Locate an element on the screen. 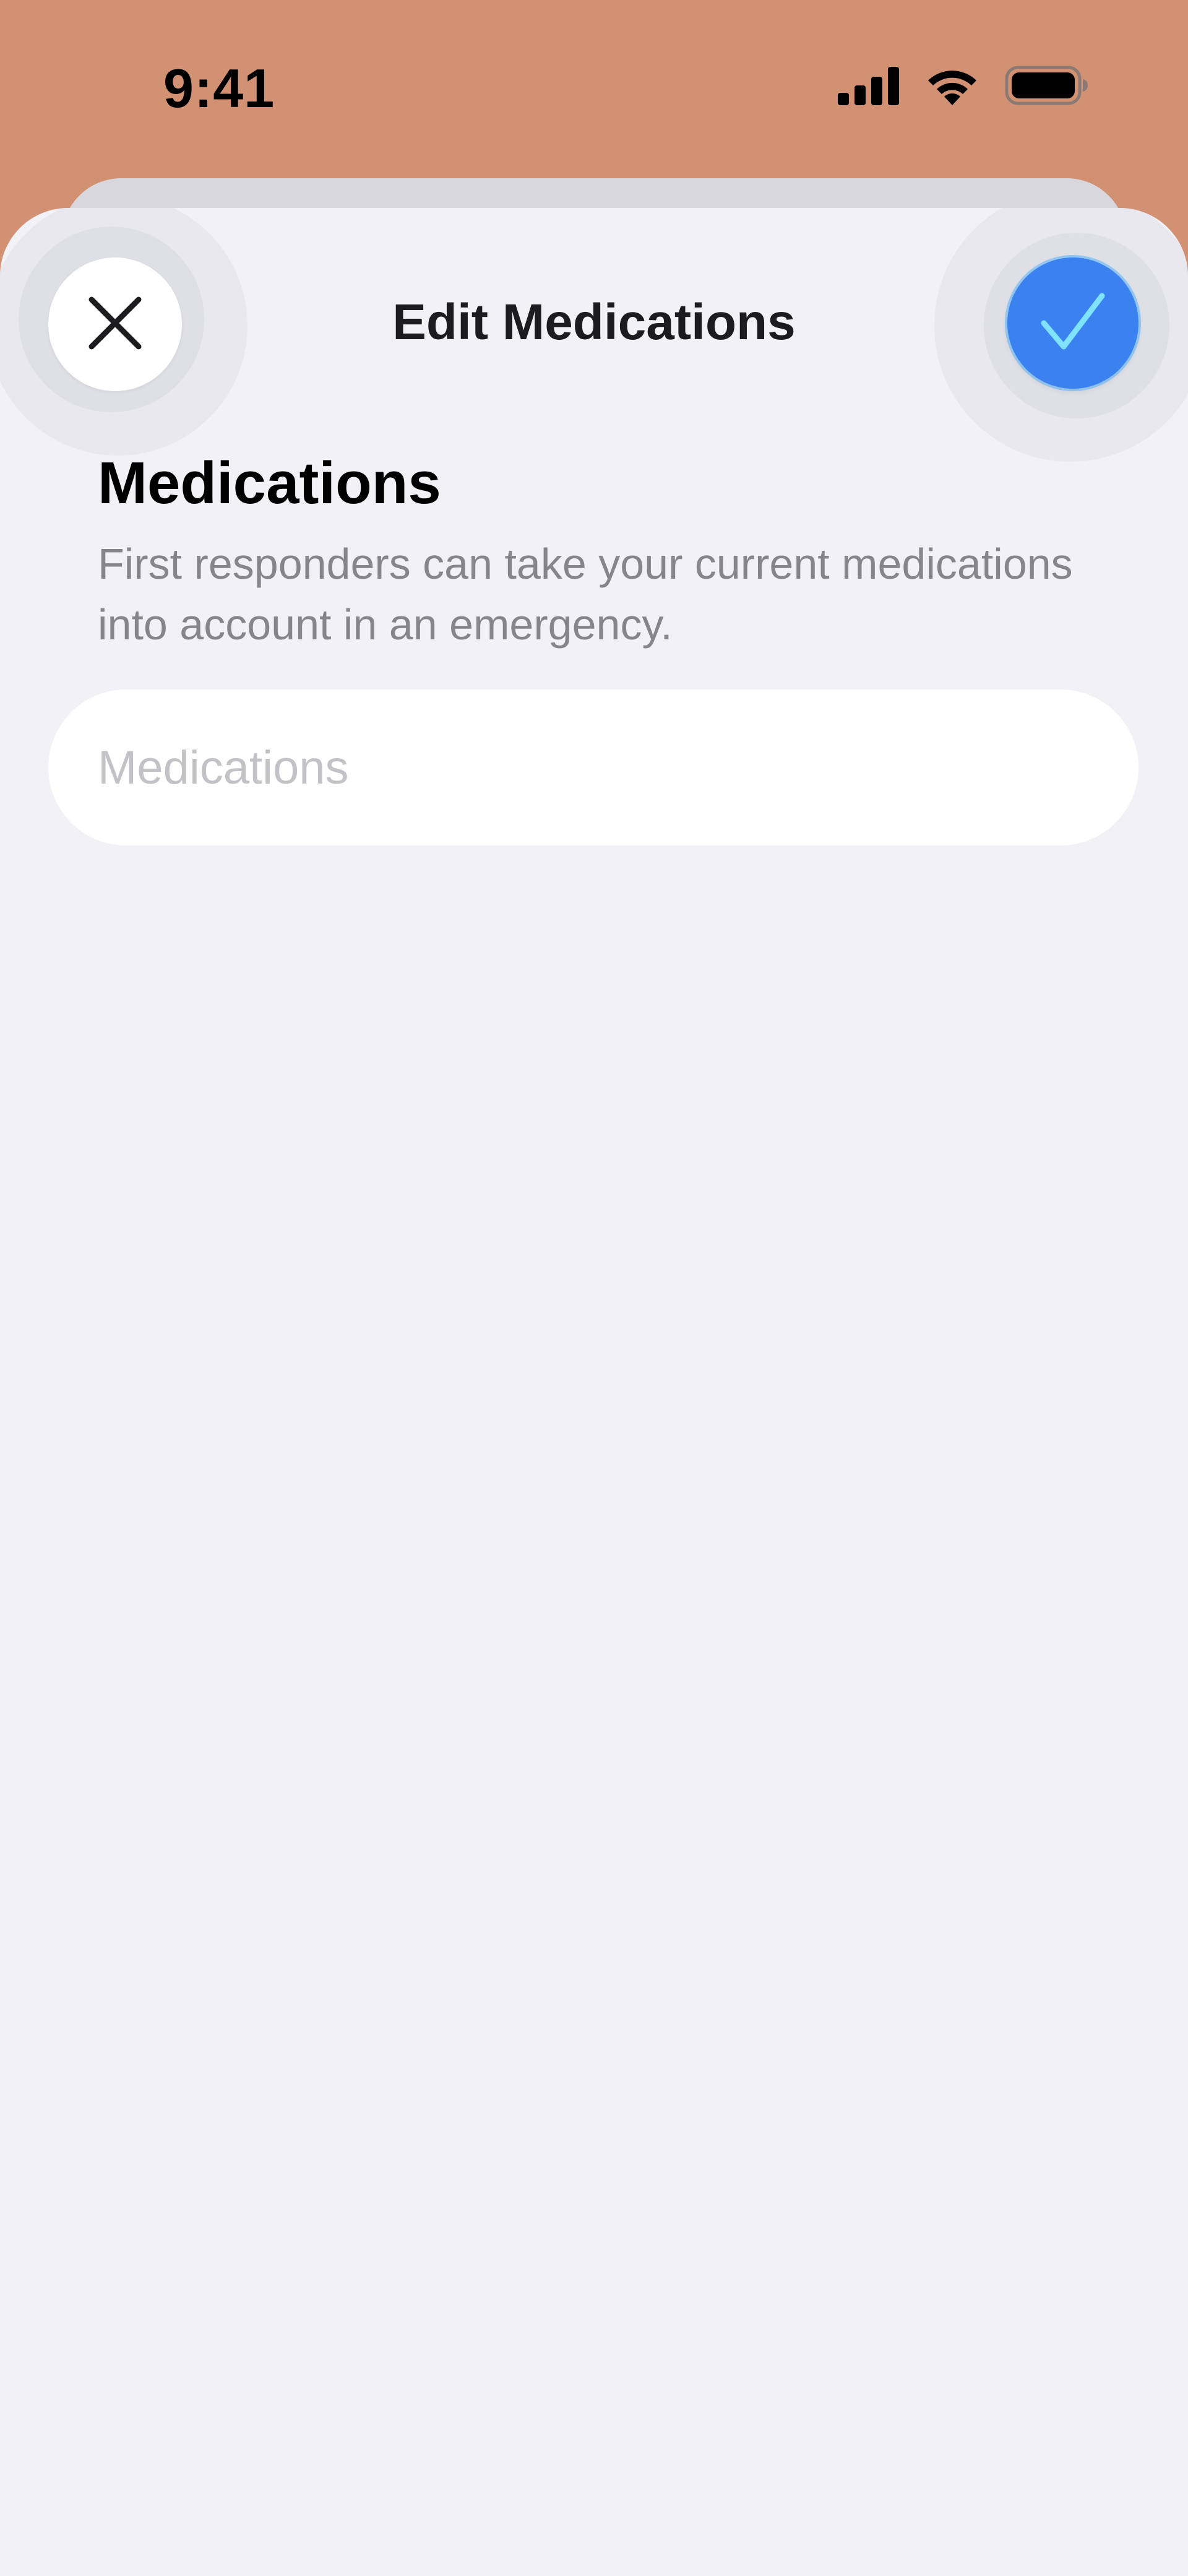 This screenshot has height=2576, width=1188. battery-icon is located at coordinates (1047, 85).